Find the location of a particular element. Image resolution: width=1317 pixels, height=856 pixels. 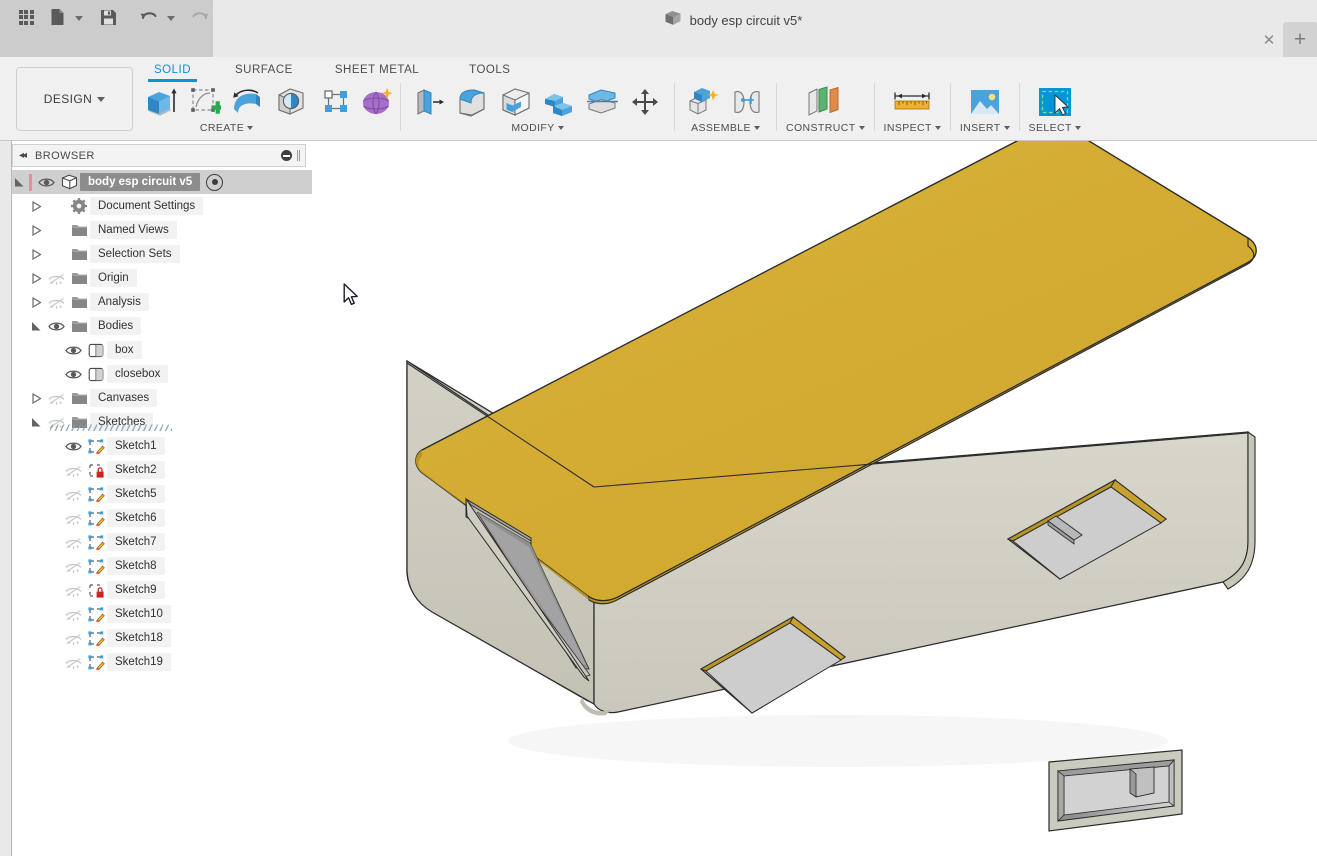

create-sketch-icon is located at coordinates (205, 102).